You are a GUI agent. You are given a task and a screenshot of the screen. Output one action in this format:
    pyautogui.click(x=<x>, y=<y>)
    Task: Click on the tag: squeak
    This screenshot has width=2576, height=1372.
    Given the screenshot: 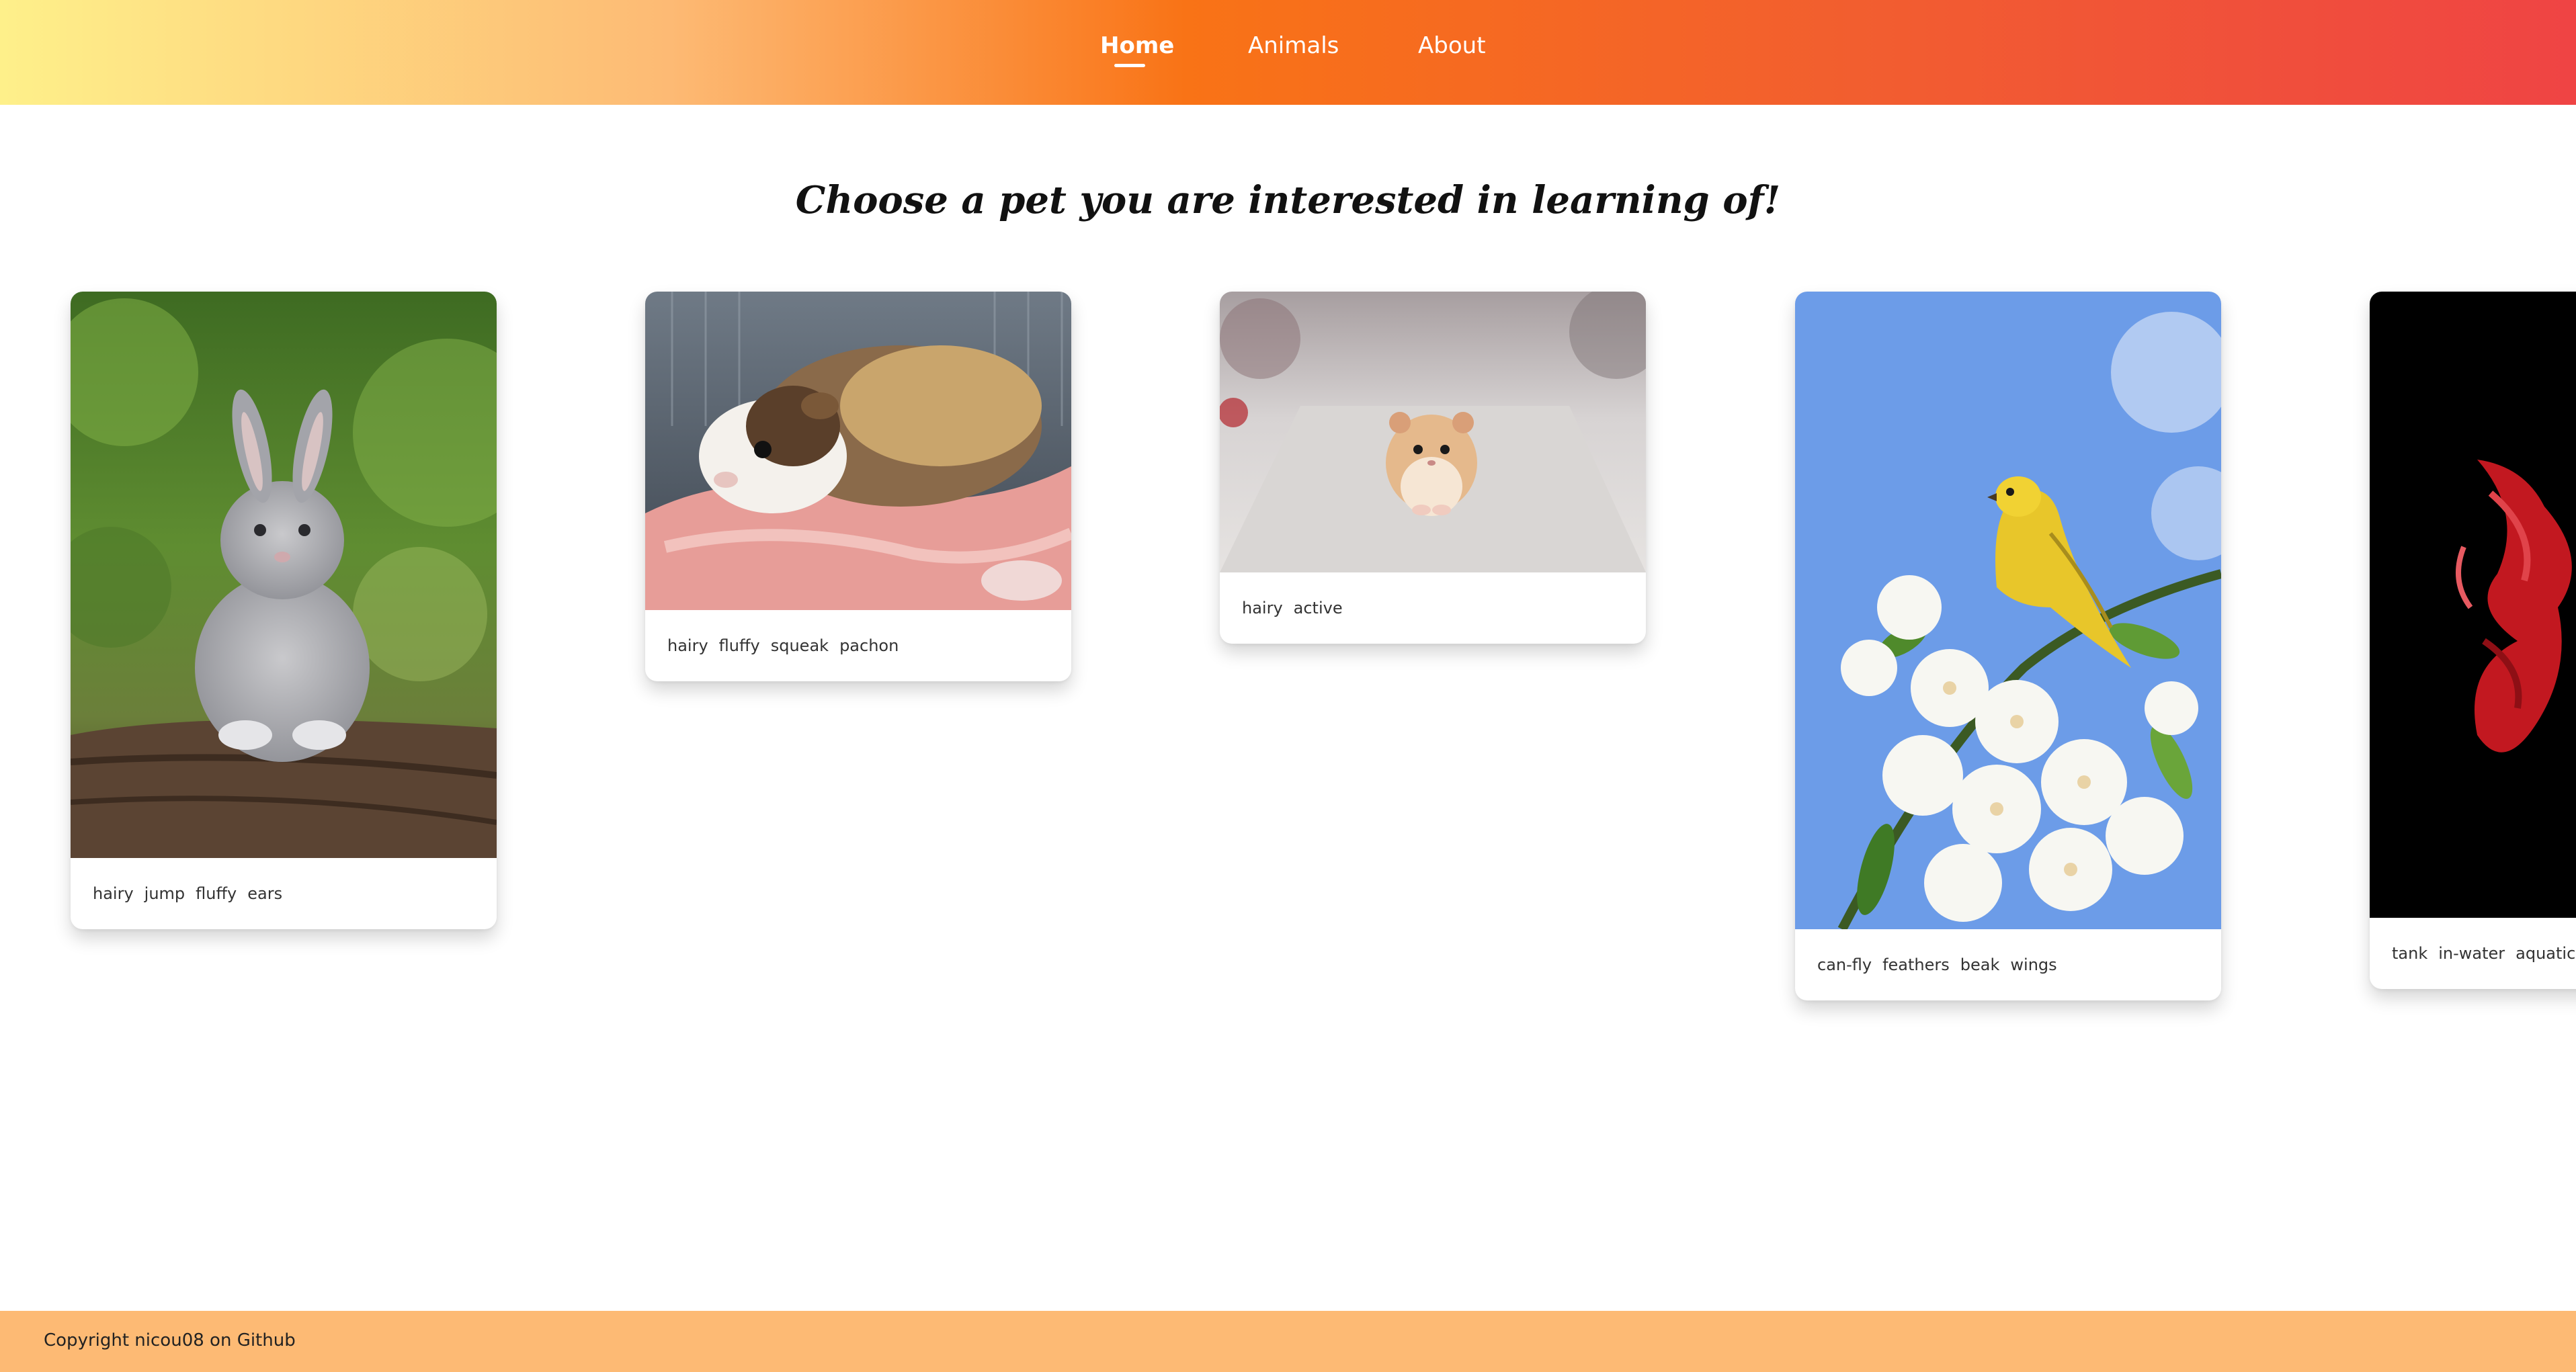 What is the action you would take?
    pyautogui.click(x=799, y=645)
    